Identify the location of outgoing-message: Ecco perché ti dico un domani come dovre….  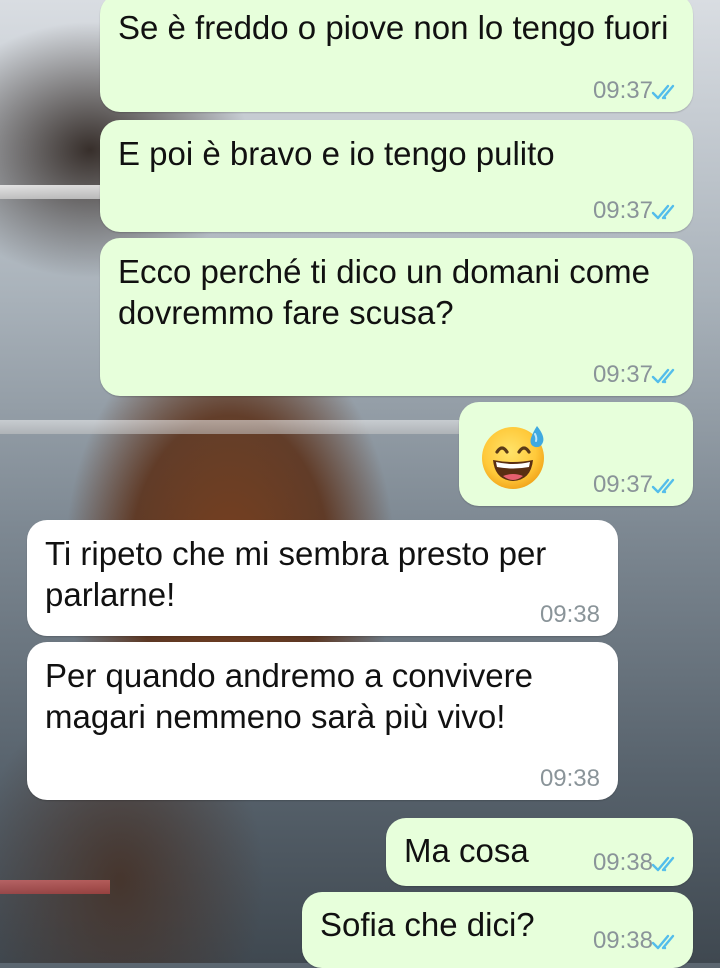
(396, 317).